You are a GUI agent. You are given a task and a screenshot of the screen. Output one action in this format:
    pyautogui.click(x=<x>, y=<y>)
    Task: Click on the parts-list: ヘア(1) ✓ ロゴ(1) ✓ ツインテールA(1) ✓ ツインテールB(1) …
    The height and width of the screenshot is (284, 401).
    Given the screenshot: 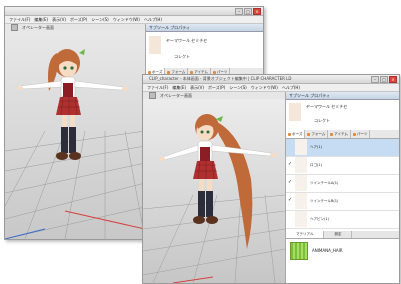 What is the action you would take?
    pyautogui.click(x=342, y=184)
    